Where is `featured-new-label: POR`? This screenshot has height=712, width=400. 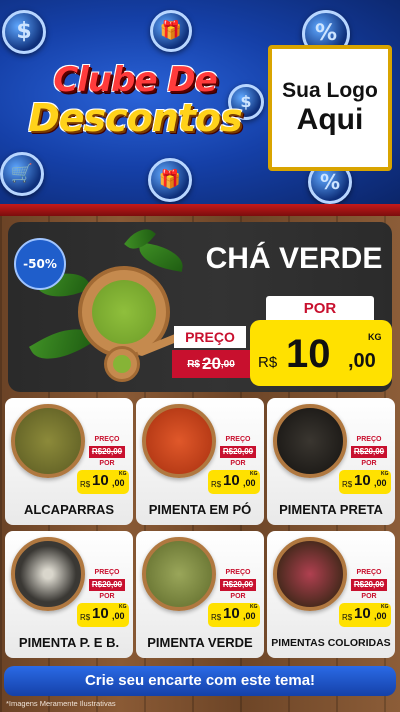
featured-new-label: POR is located at coordinates (320, 308).